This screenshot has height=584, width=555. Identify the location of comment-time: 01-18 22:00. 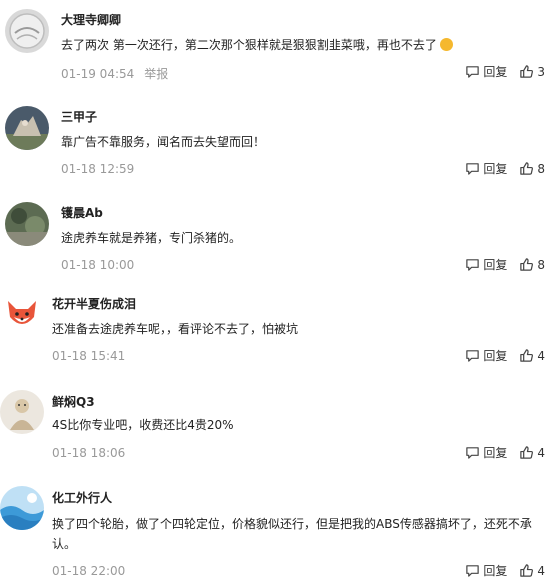
(89, 571).